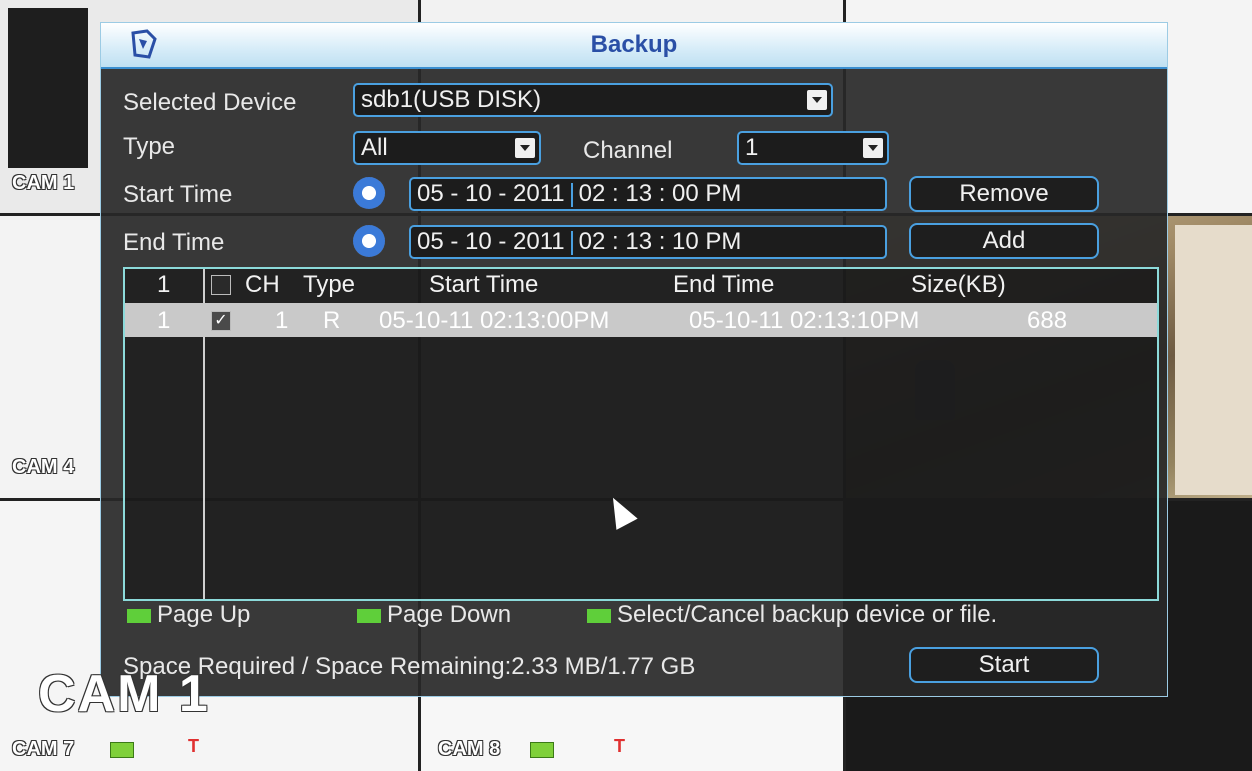  I want to click on function-key-icon, so click(599, 615).